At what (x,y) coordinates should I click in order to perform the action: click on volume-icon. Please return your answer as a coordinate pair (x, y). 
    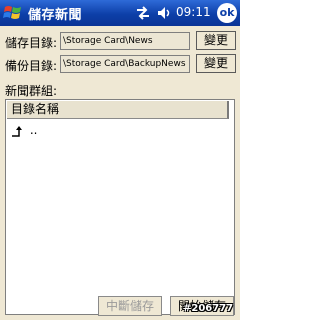
    Looking at the image, I should click on (164, 13).